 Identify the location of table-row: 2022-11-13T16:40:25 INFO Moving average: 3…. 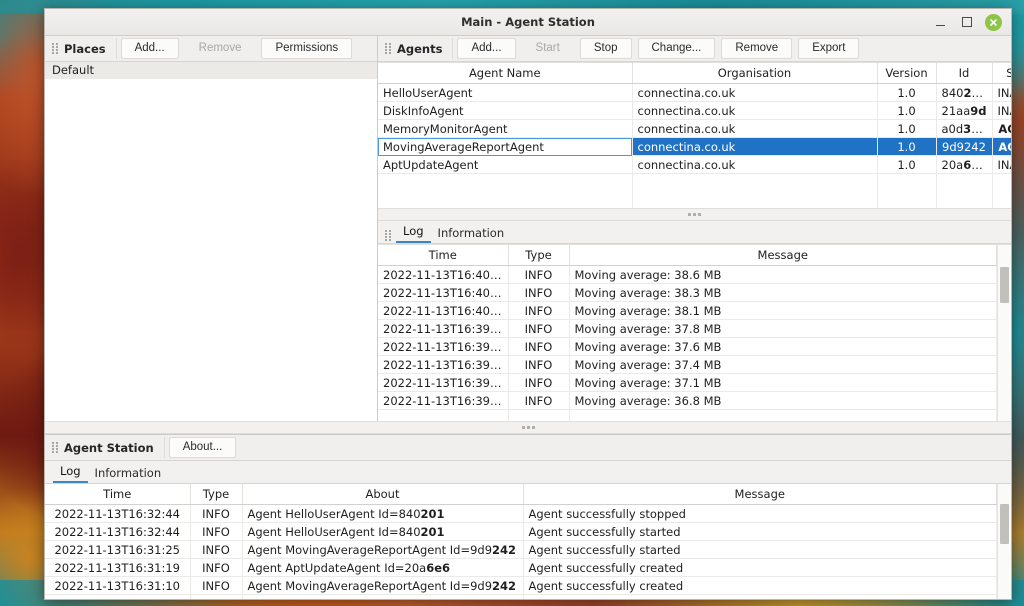
(687, 274).